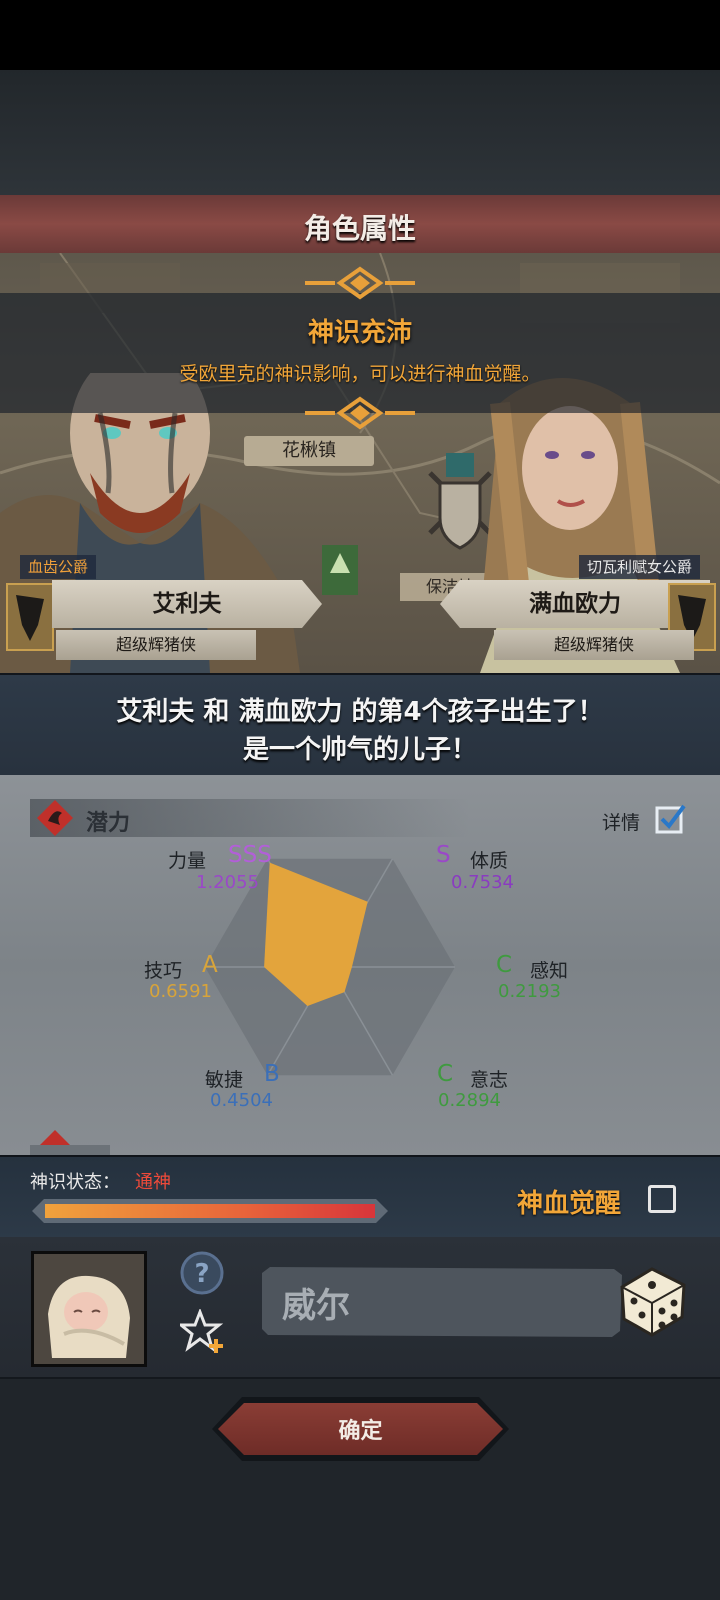 This screenshot has width=720, height=1600. Describe the element at coordinates (529, 991) in the screenshot. I see `stat-perception-value: 0.2193` at that location.